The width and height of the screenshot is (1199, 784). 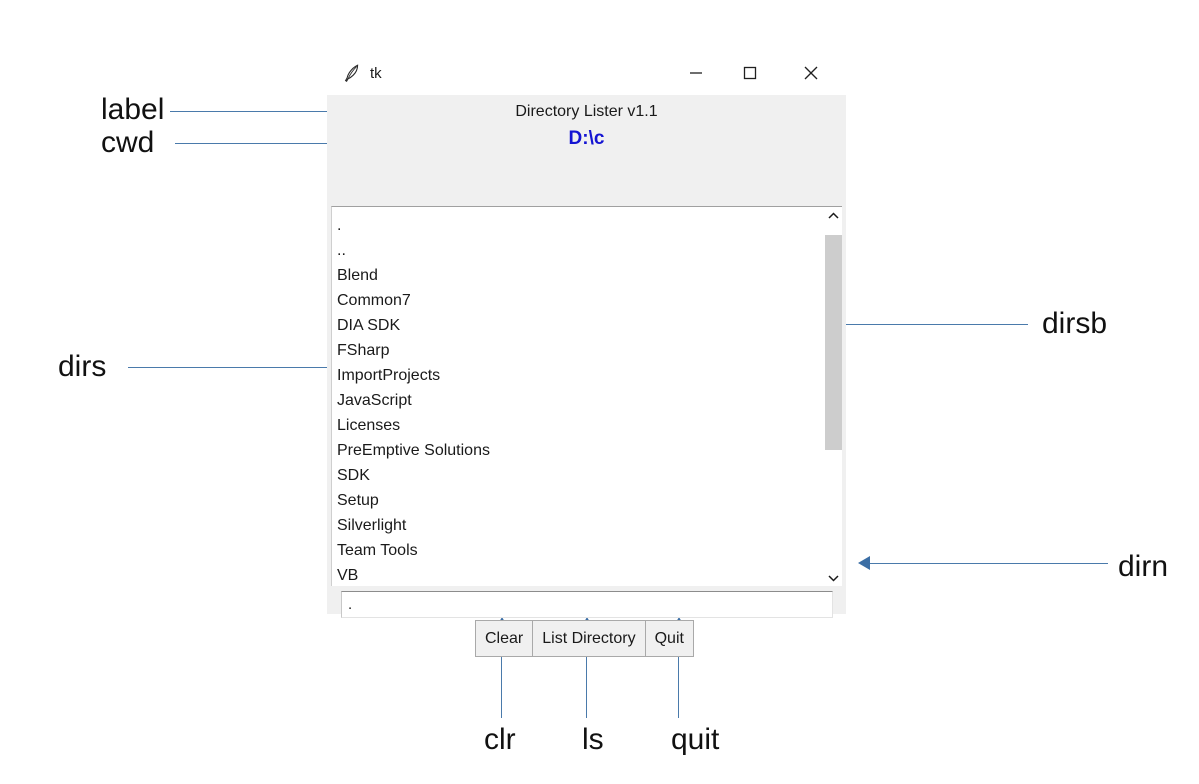 What do you see at coordinates (82, 366) in the screenshot?
I see `annotation-label-dirs: dirs` at bounding box center [82, 366].